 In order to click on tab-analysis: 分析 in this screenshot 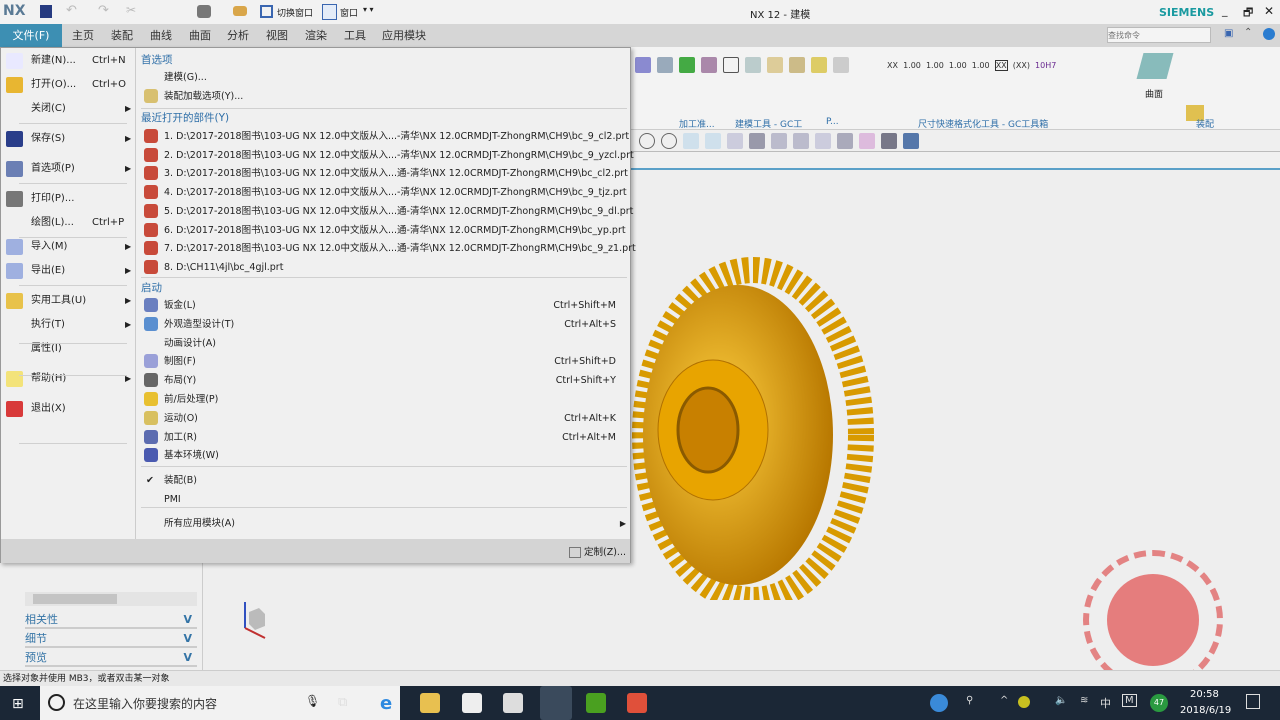, I will do `click(238, 35)`.